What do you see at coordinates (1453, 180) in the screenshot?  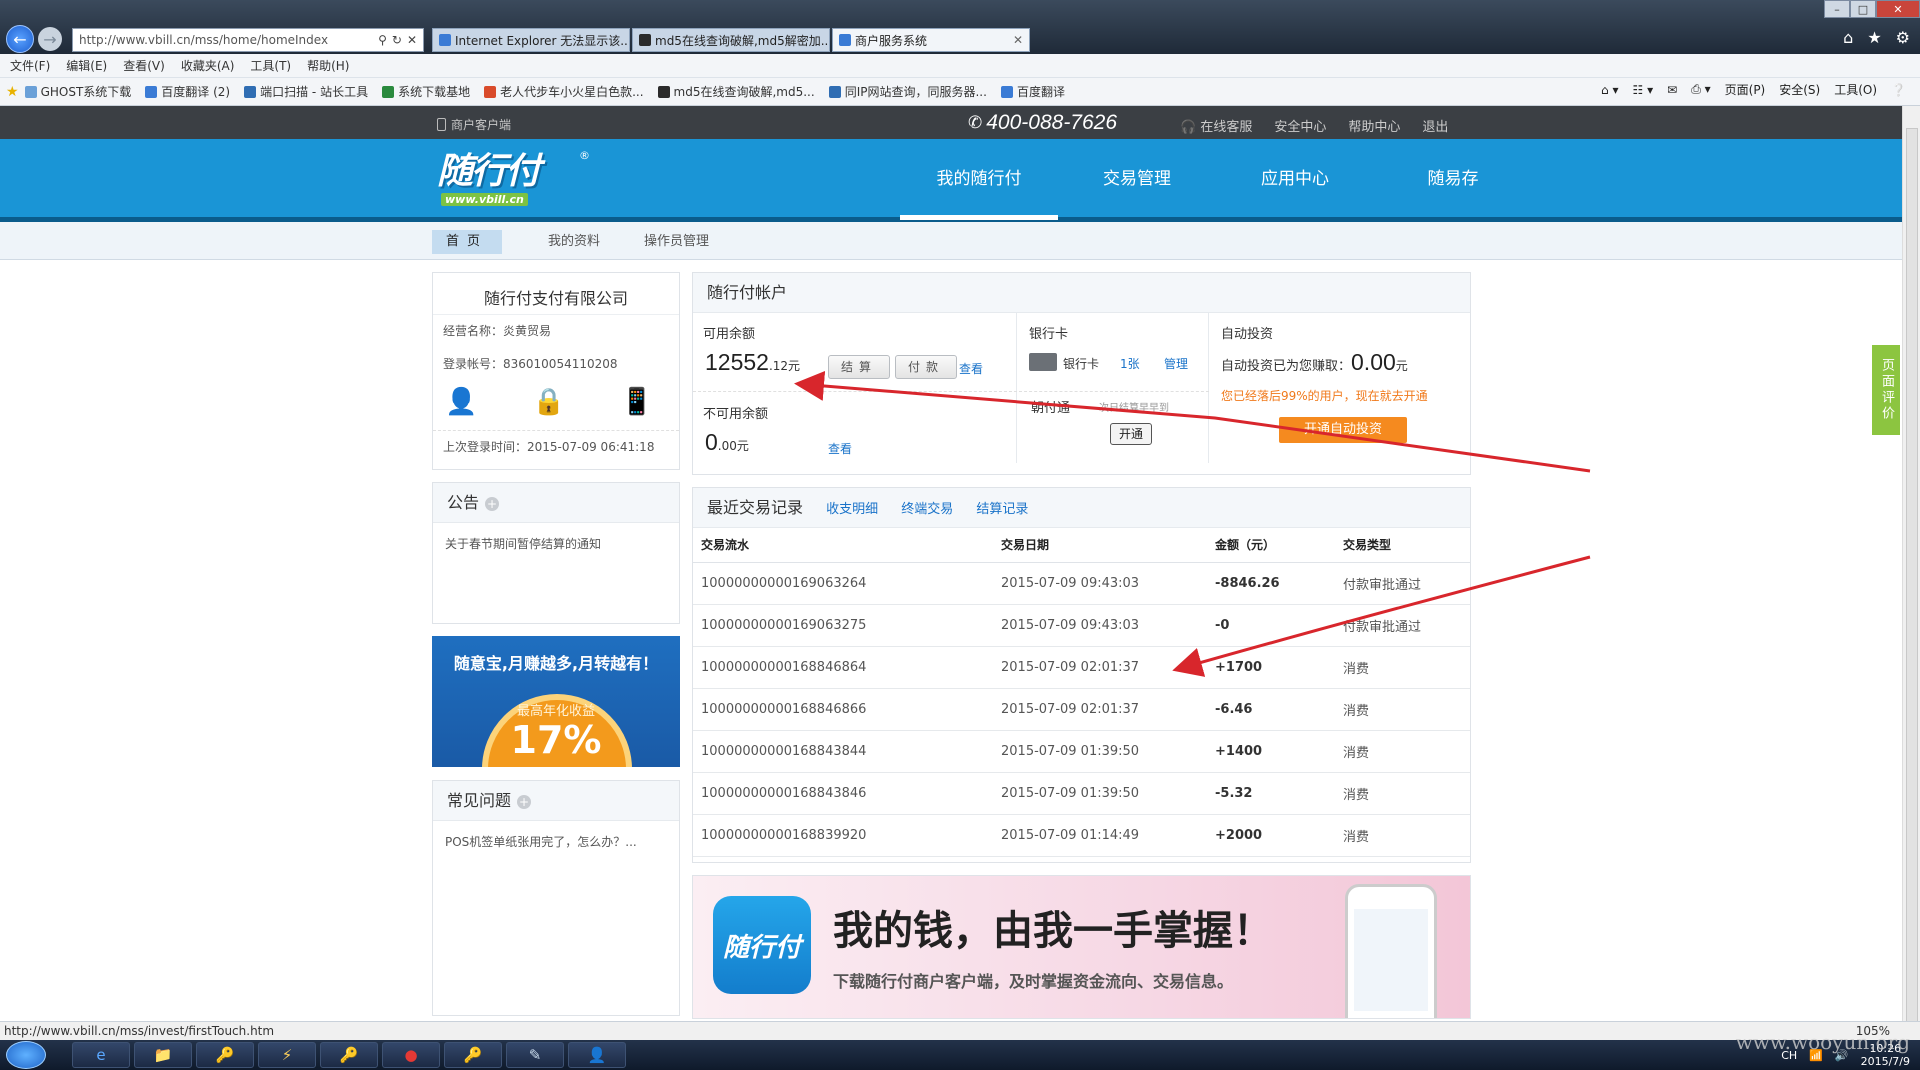 I see `nav-easy-deposit: 随易存` at bounding box center [1453, 180].